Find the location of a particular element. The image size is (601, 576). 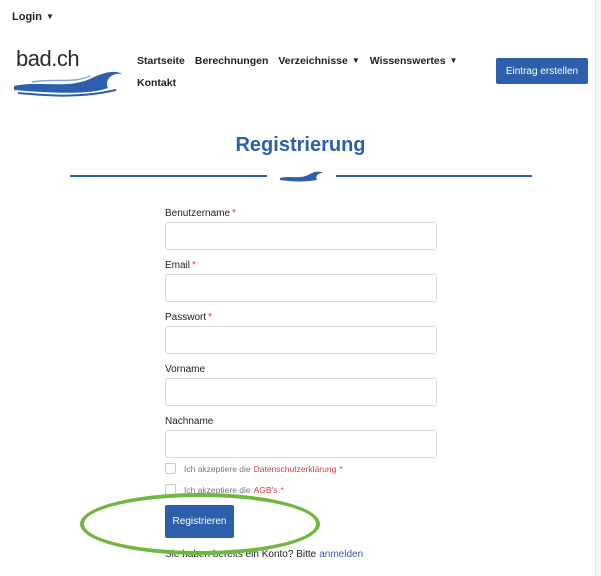

password-input is located at coordinates (301, 340).